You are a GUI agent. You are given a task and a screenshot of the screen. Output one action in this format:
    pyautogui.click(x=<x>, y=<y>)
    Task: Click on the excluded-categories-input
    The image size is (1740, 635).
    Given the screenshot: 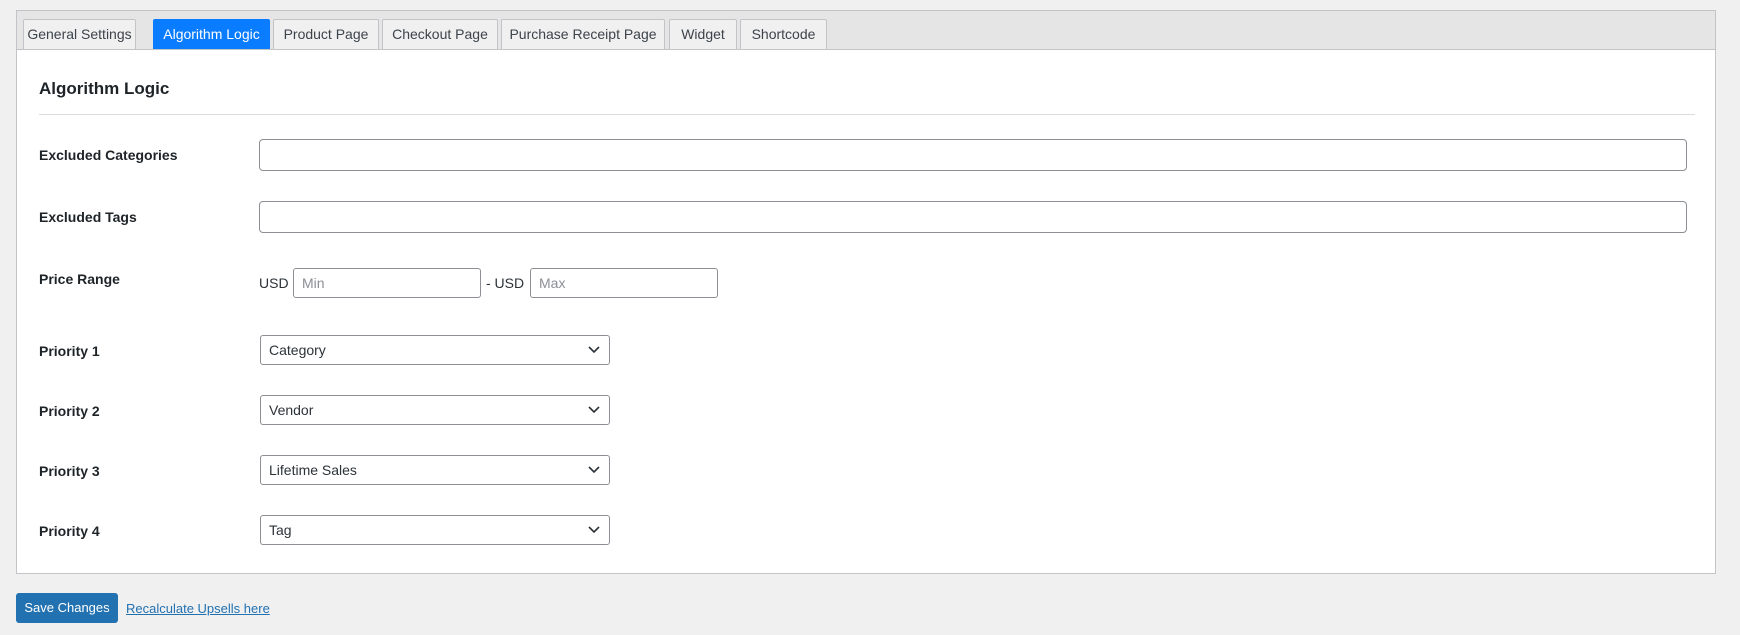 What is the action you would take?
    pyautogui.click(x=973, y=155)
    